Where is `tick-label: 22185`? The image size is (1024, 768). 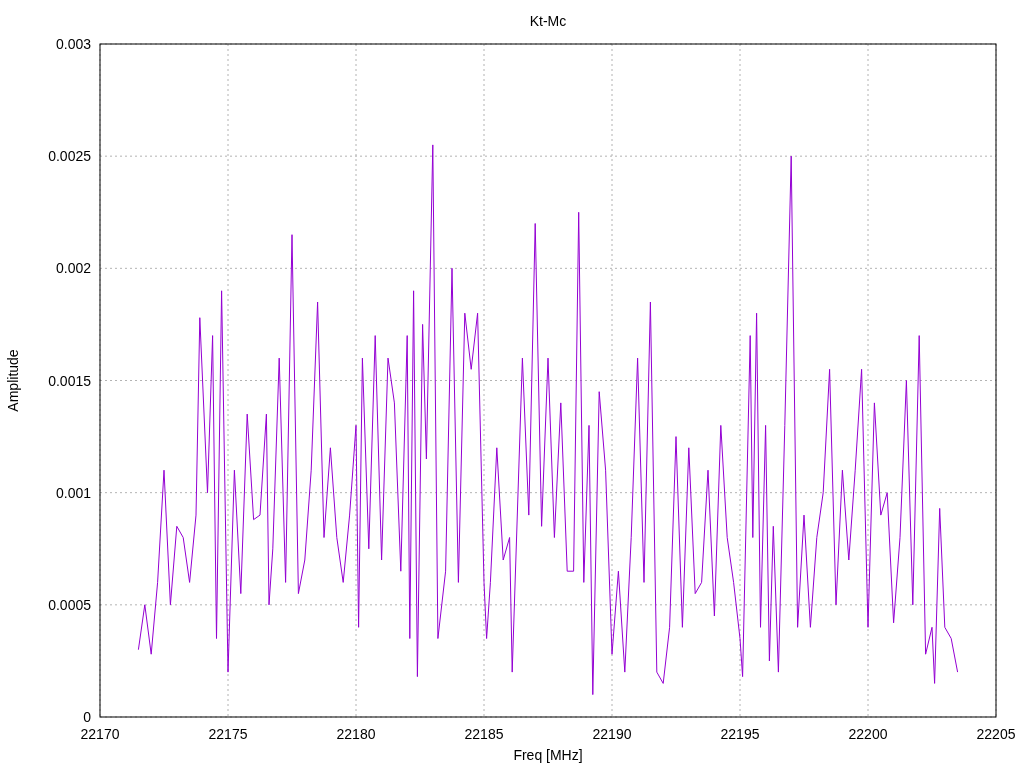 tick-label: 22185 is located at coordinates (484, 734).